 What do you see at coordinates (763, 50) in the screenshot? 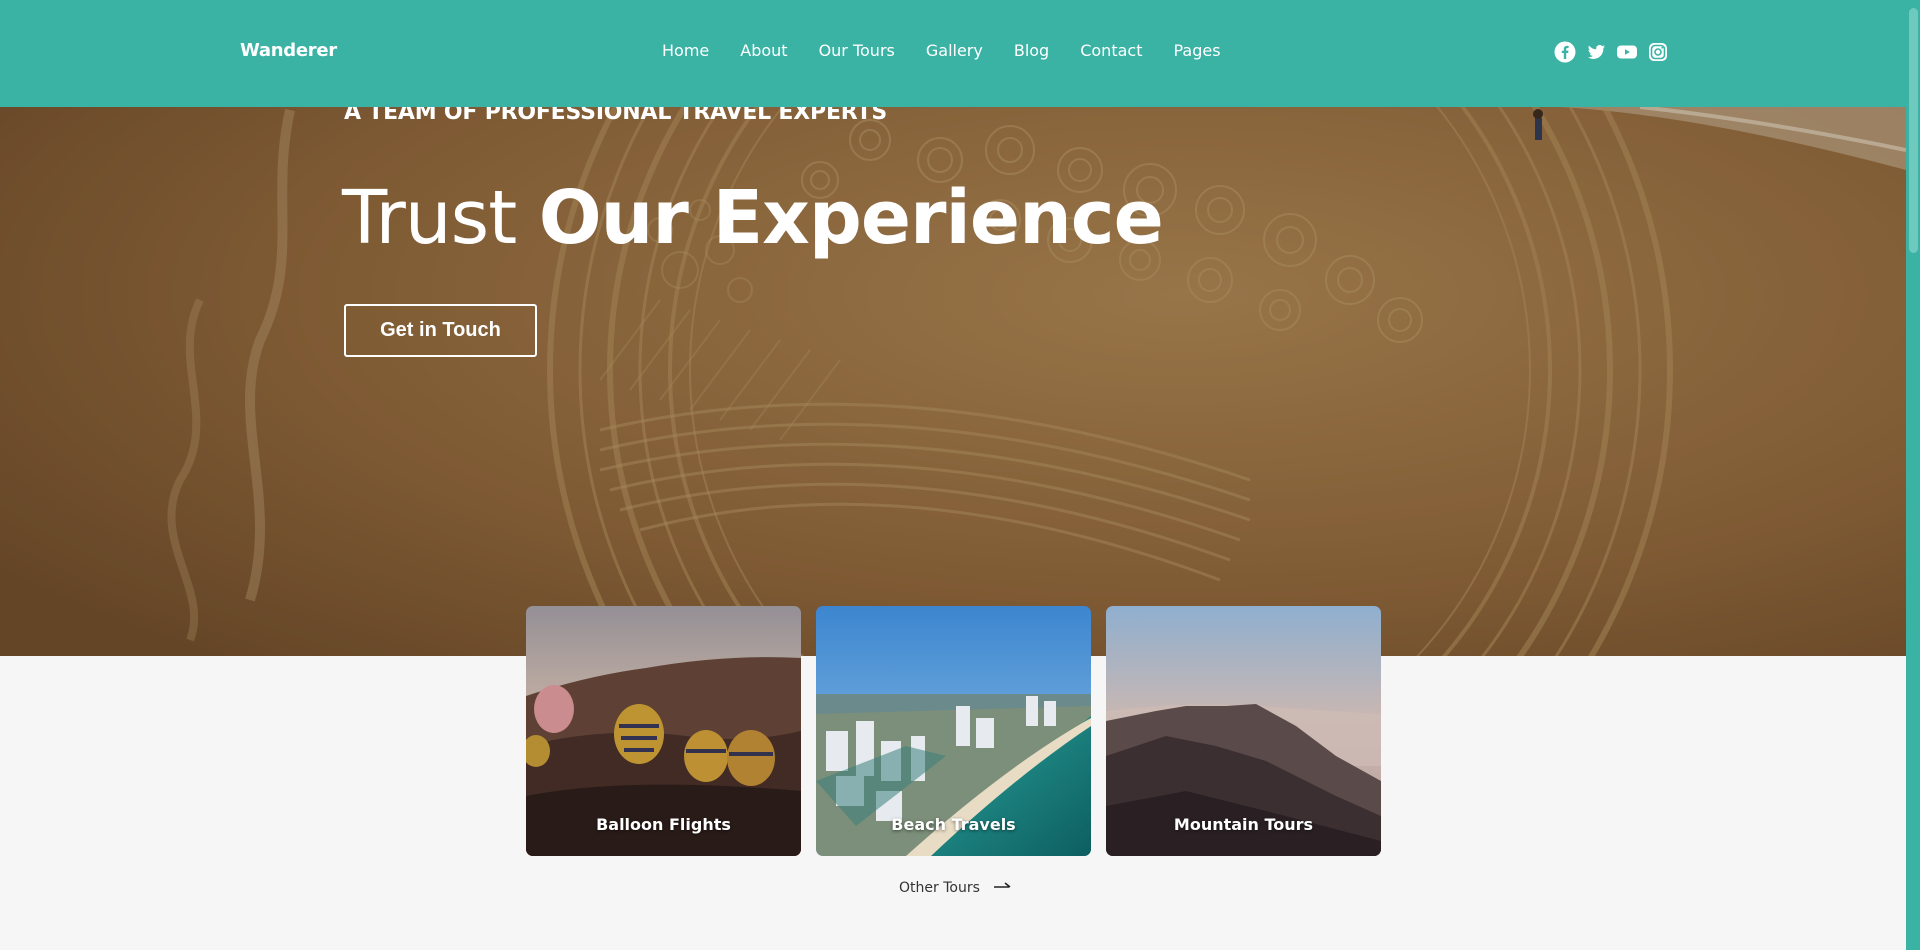
I see `nav-about: About` at bounding box center [763, 50].